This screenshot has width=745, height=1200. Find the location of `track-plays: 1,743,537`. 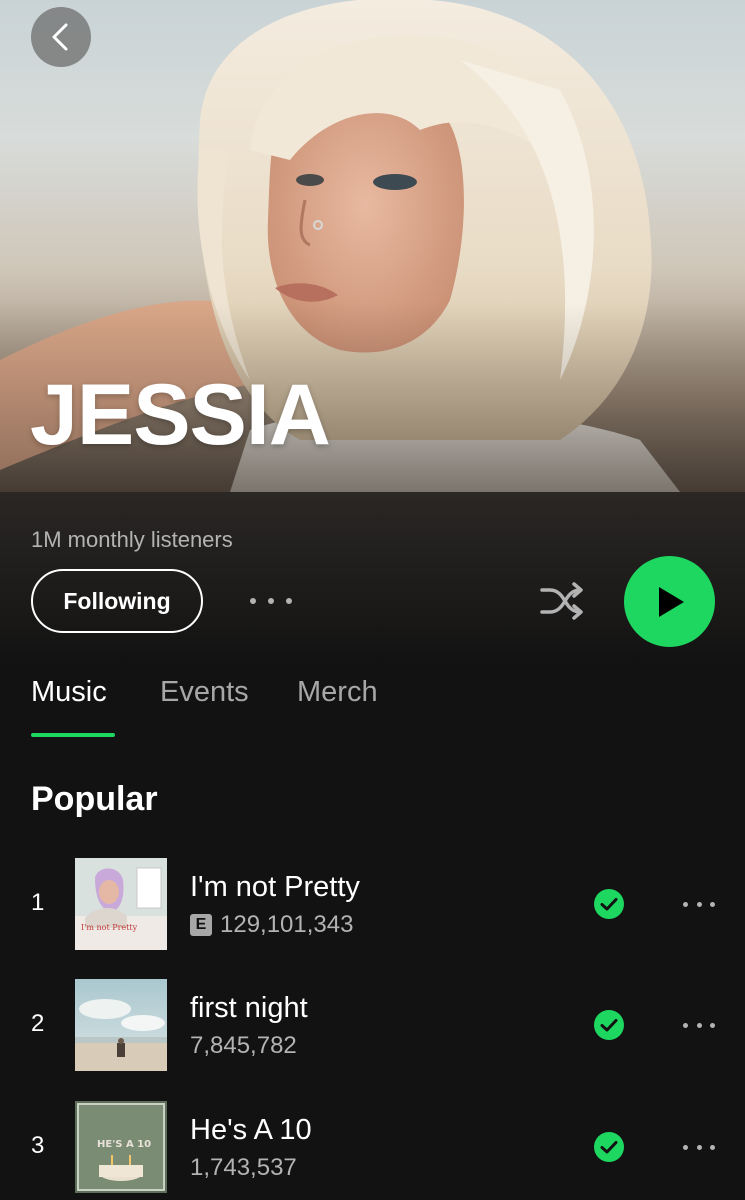

track-plays: 1,743,537 is located at coordinates (243, 1167).